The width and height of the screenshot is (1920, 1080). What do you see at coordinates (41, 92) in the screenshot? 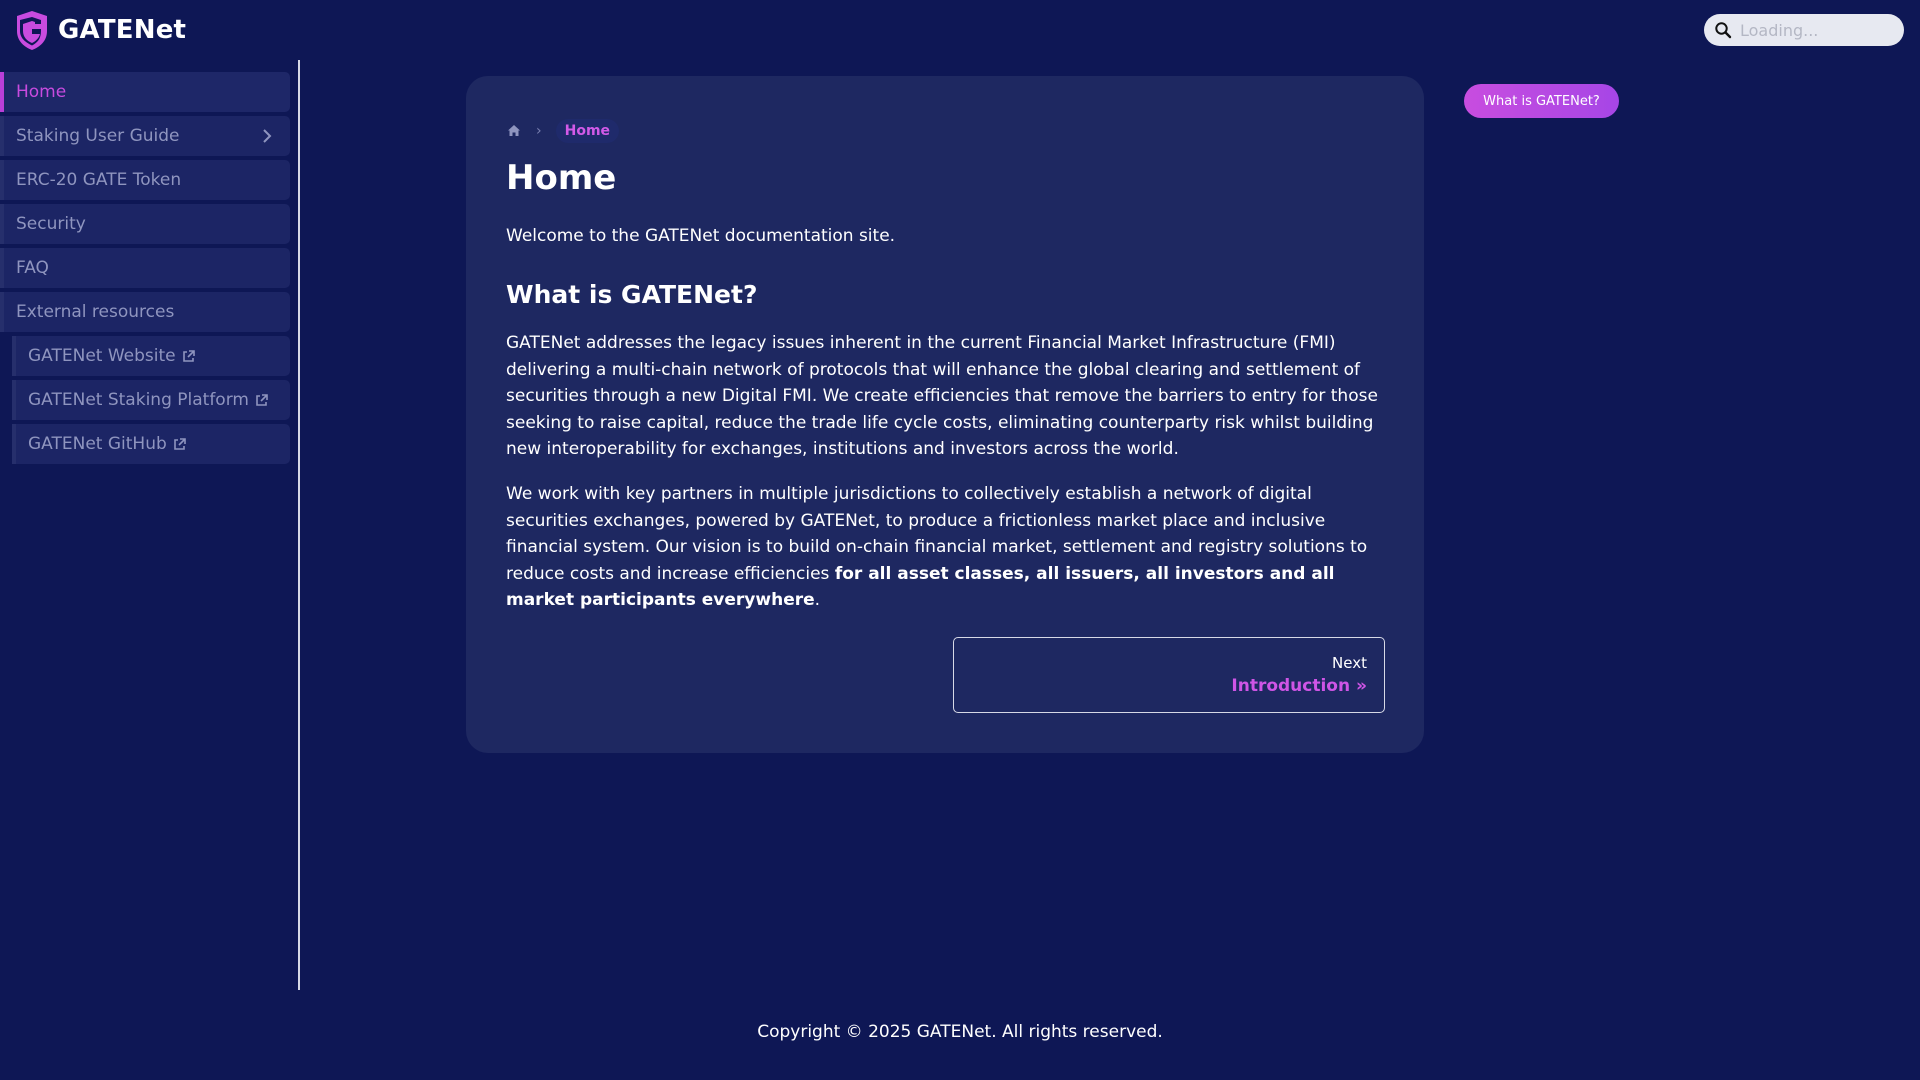
I see `sidebar-item-label: Home` at bounding box center [41, 92].